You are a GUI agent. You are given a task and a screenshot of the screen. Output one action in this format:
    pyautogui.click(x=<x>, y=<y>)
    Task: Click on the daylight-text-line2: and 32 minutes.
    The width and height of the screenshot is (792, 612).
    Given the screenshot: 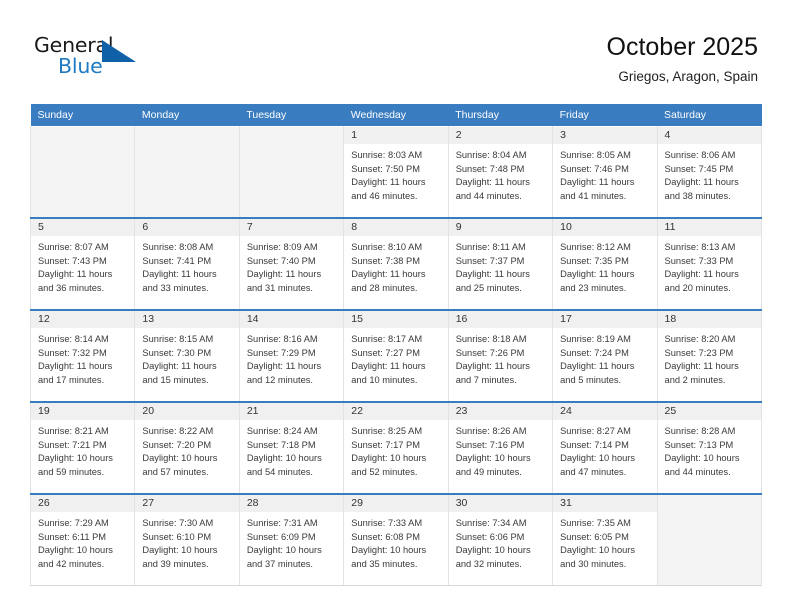 What is the action you would take?
    pyautogui.click(x=488, y=563)
    